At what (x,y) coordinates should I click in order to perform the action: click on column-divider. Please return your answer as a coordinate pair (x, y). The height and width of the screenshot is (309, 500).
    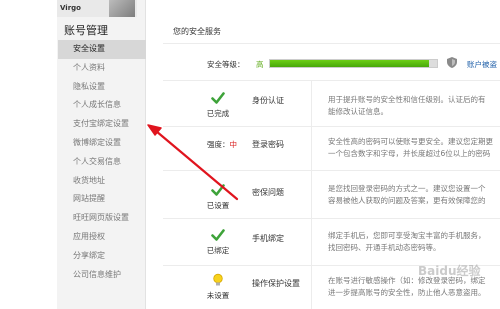
    Looking at the image, I should click on (311, 194).